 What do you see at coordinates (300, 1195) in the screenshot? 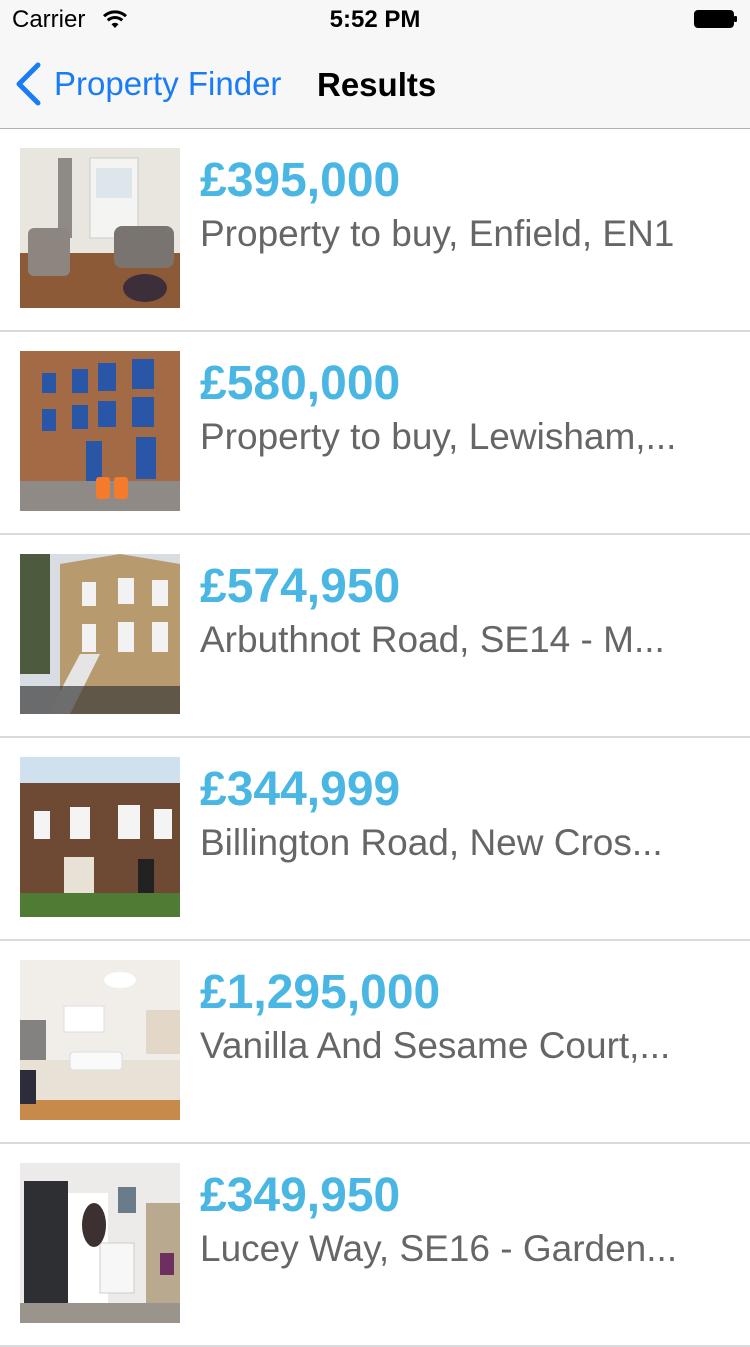
I see `result-price: £349,950` at bounding box center [300, 1195].